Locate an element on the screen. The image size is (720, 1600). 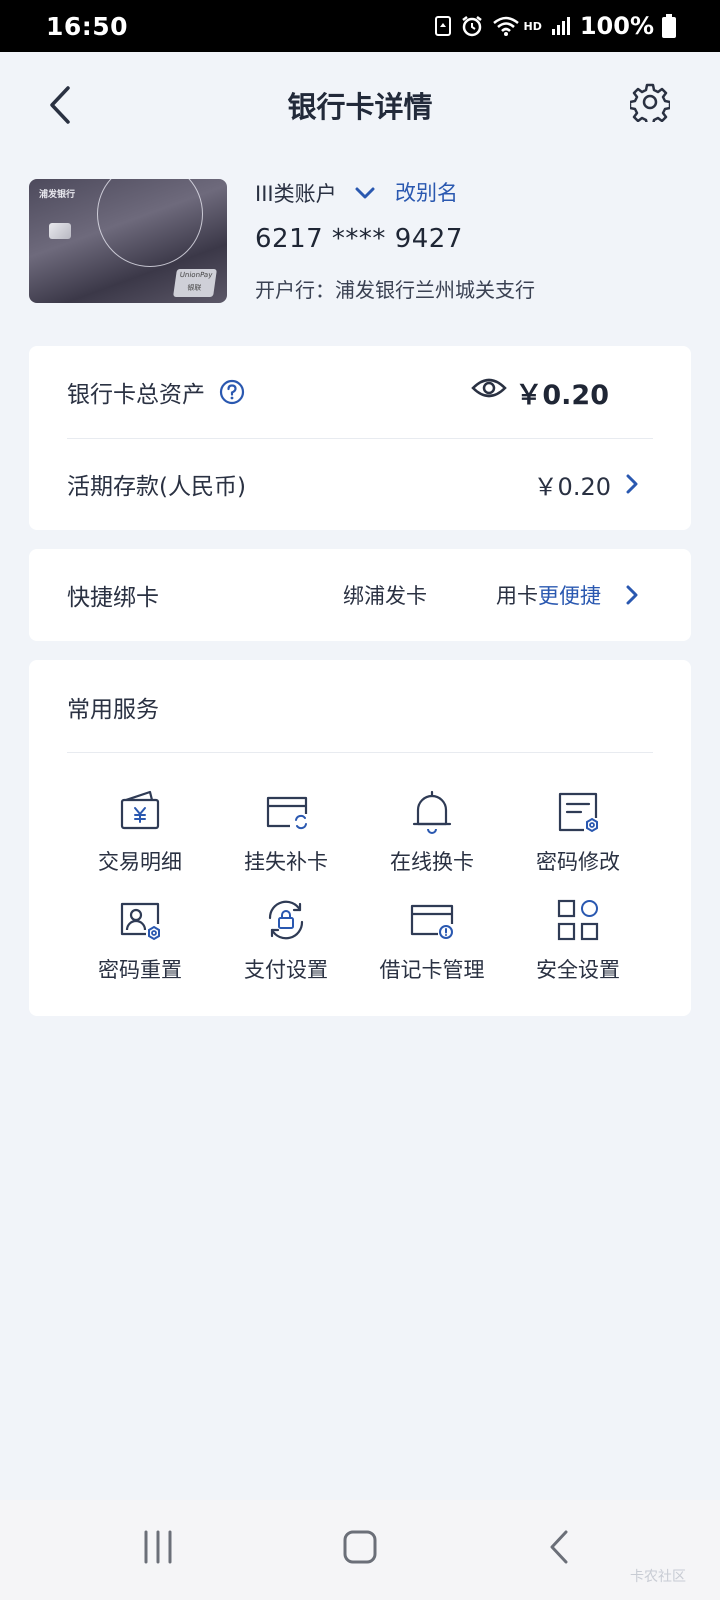
account-type-selector: III类账户 is located at coordinates (315, 193).